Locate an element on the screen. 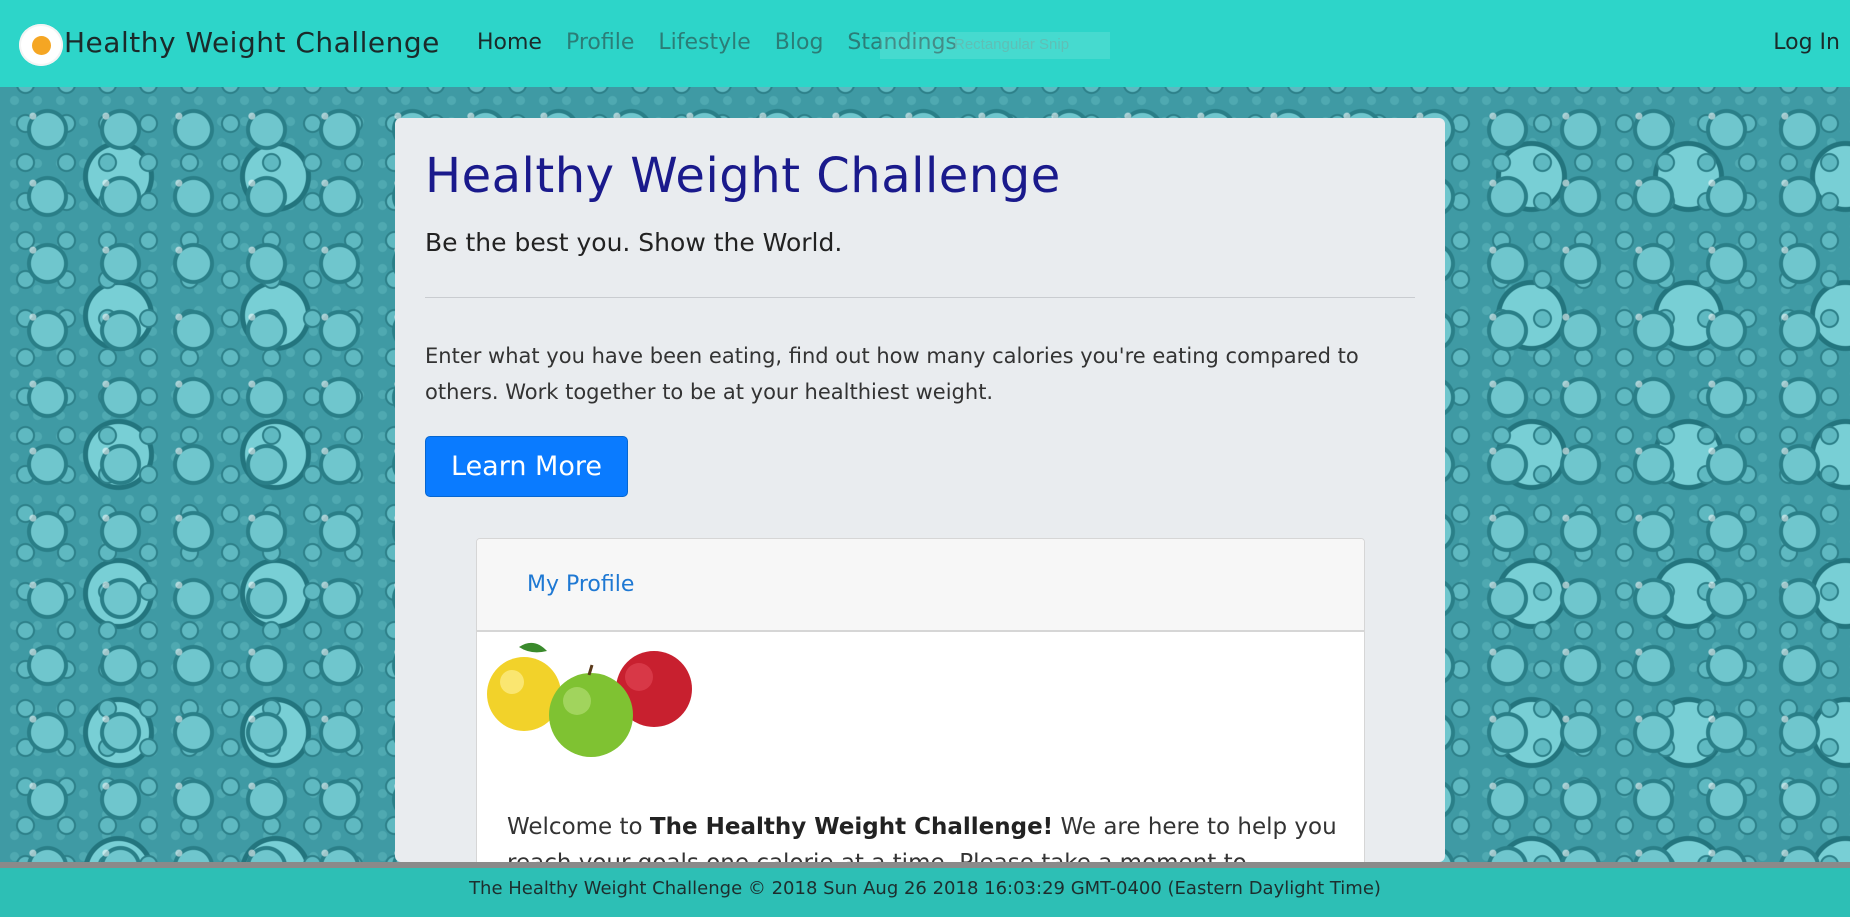 The width and height of the screenshot is (1850, 917). snip-tool-overlay: Rectangular Snip is located at coordinates (995, 45).